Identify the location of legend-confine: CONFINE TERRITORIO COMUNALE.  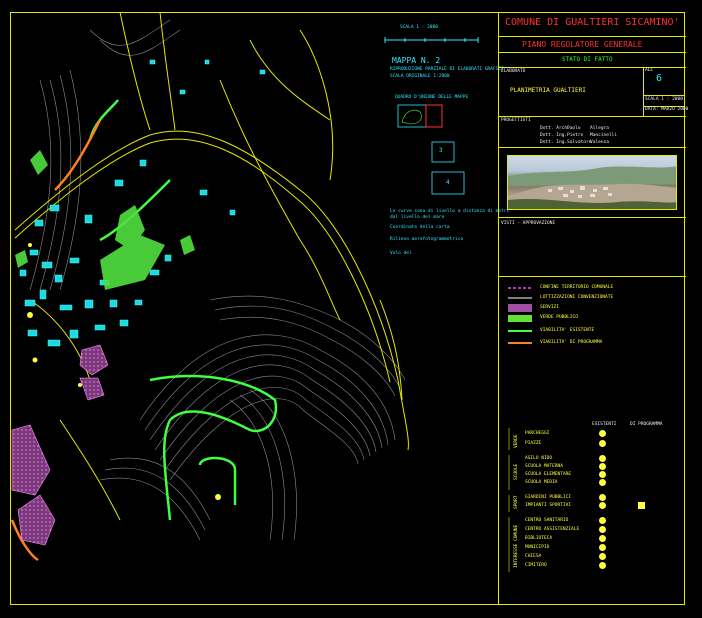
(577, 287).